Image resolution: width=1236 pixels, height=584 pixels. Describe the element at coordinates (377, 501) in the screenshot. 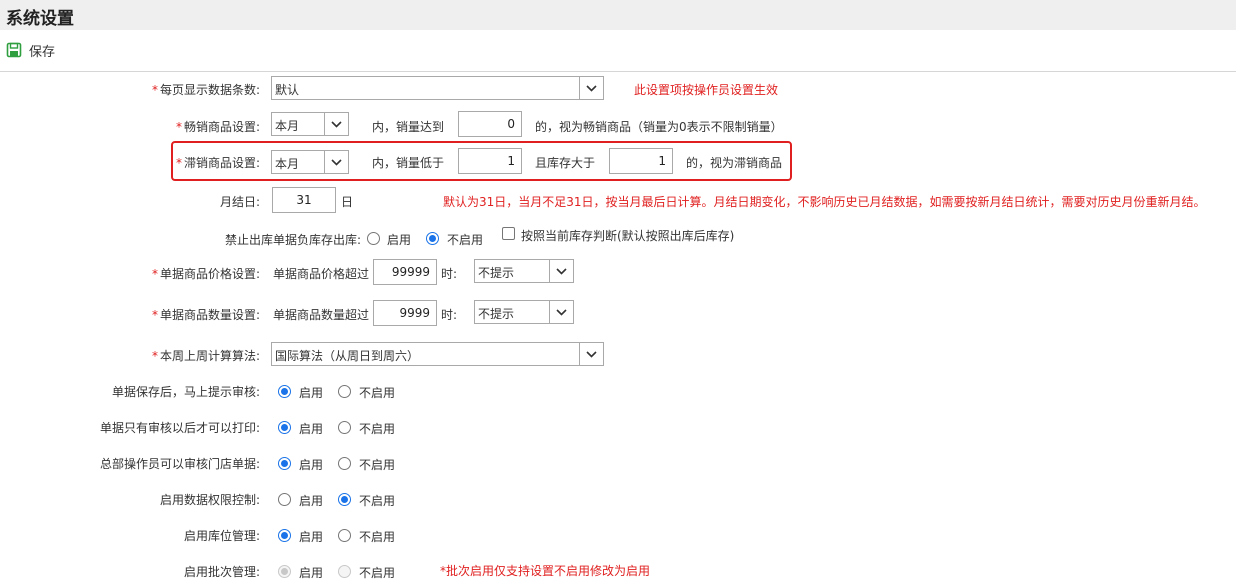

I see `data-perm-off-label: 不启用` at that location.